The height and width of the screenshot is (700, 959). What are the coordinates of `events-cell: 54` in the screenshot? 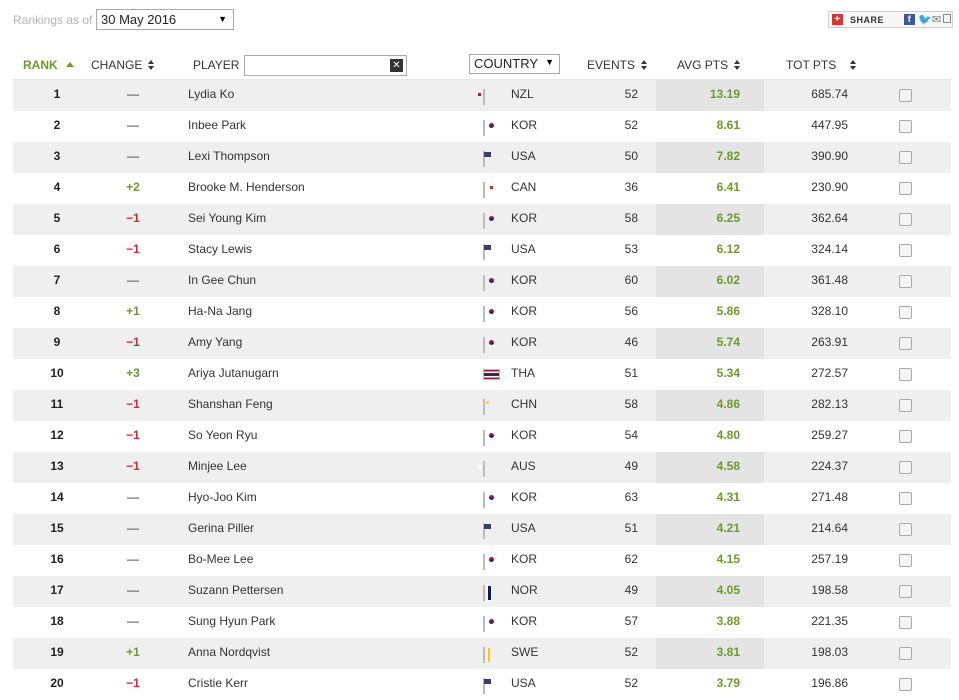 It's located at (631, 435).